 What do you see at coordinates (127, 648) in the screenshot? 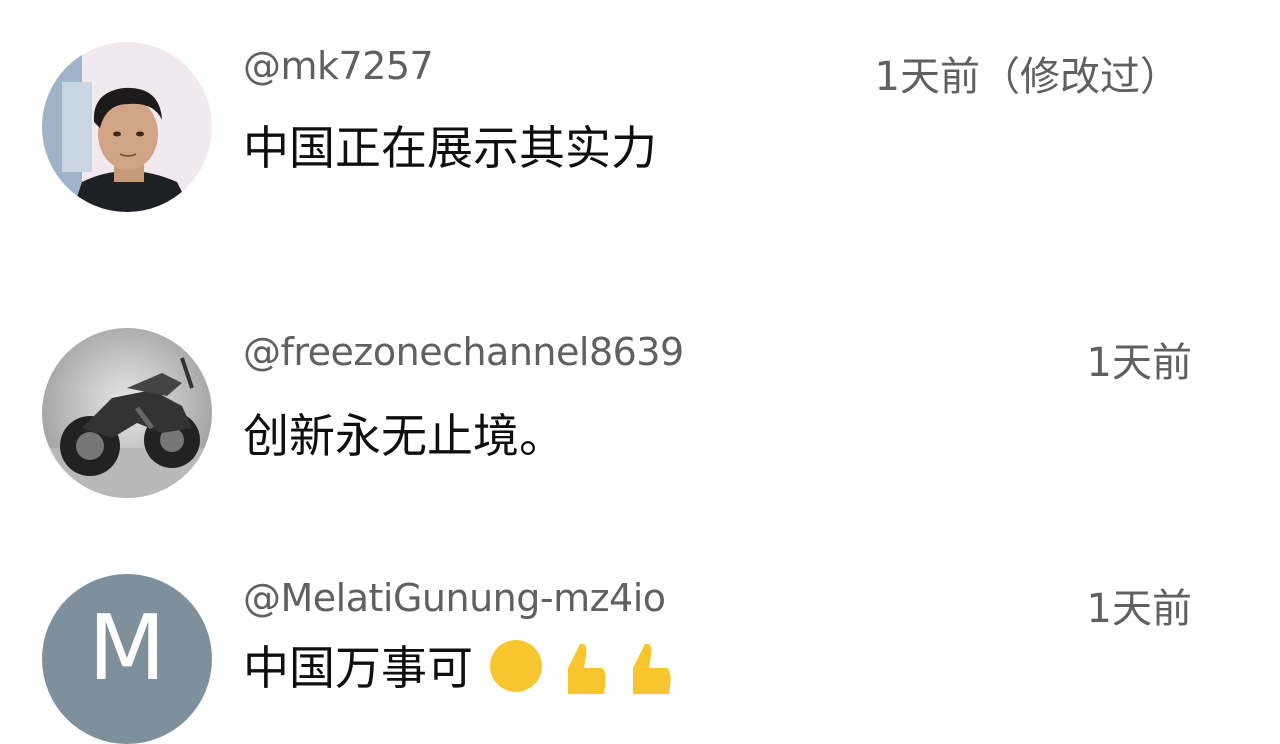
I see `avatar-letter: M` at bounding box center [127, 648].